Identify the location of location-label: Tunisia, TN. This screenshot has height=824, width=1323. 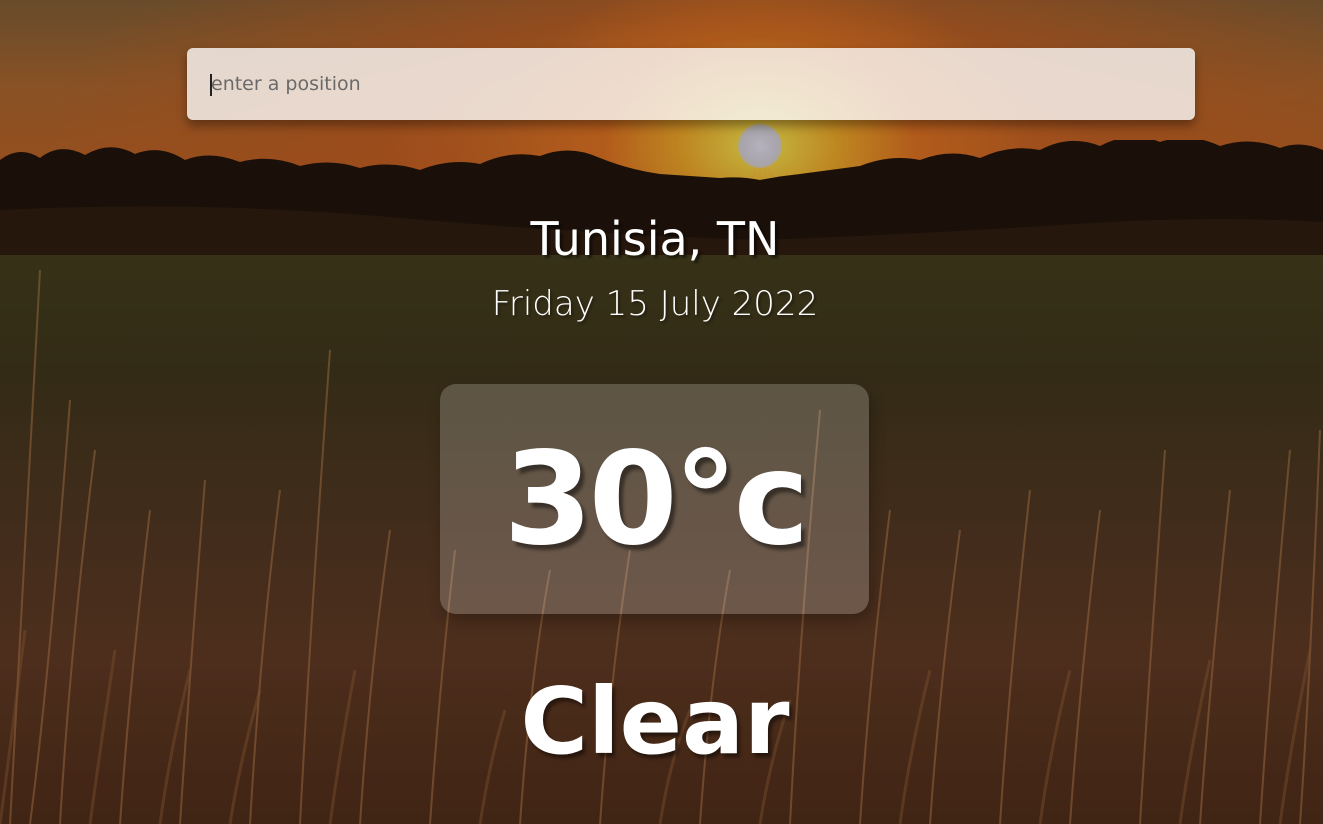
(655, 239).